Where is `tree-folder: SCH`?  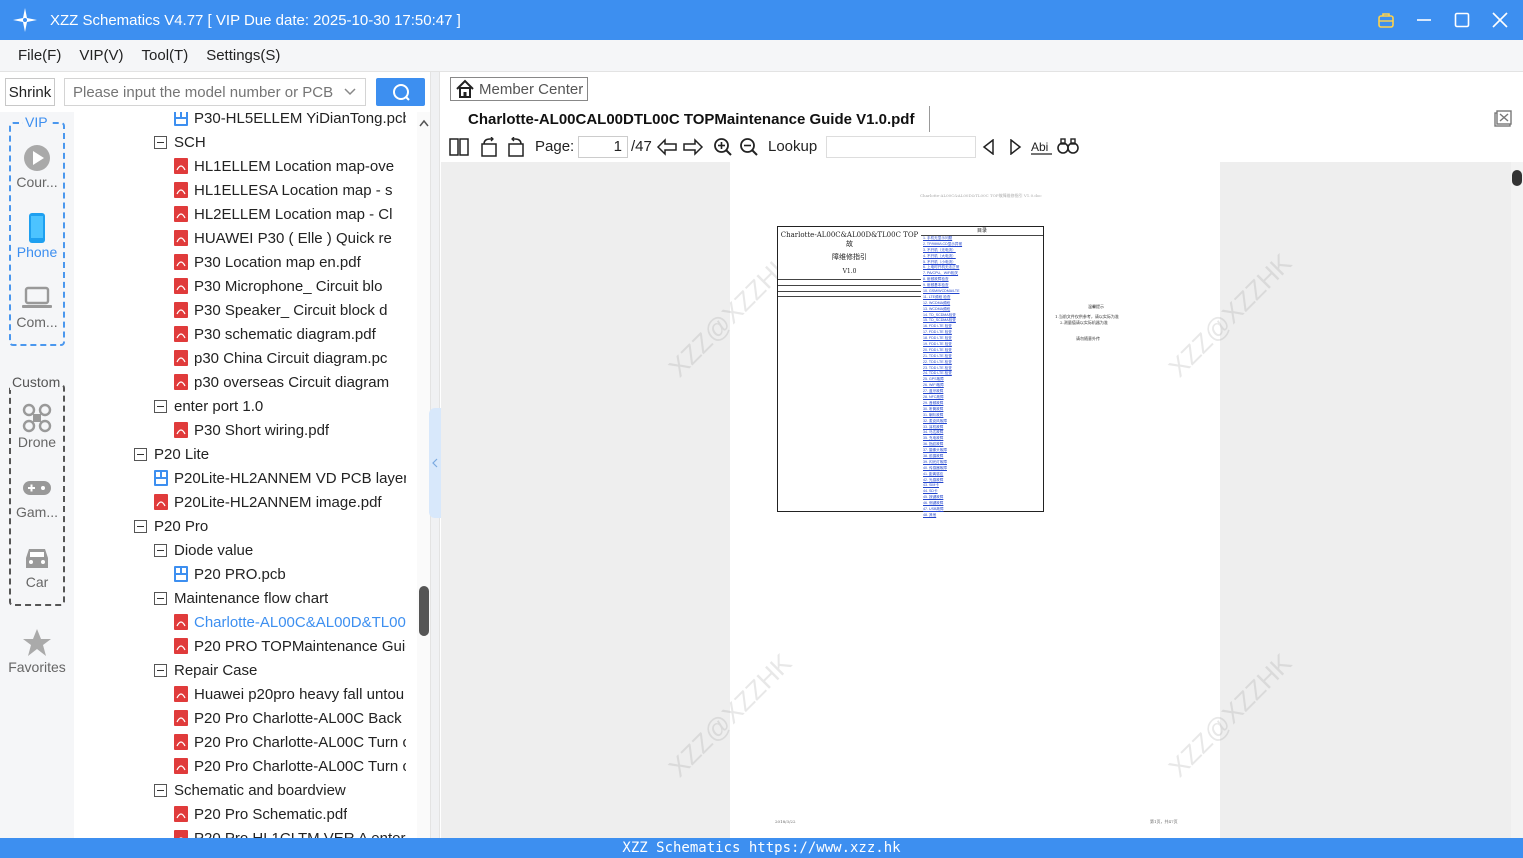 tree-folder: SCH is located at coordinates (280, 142).